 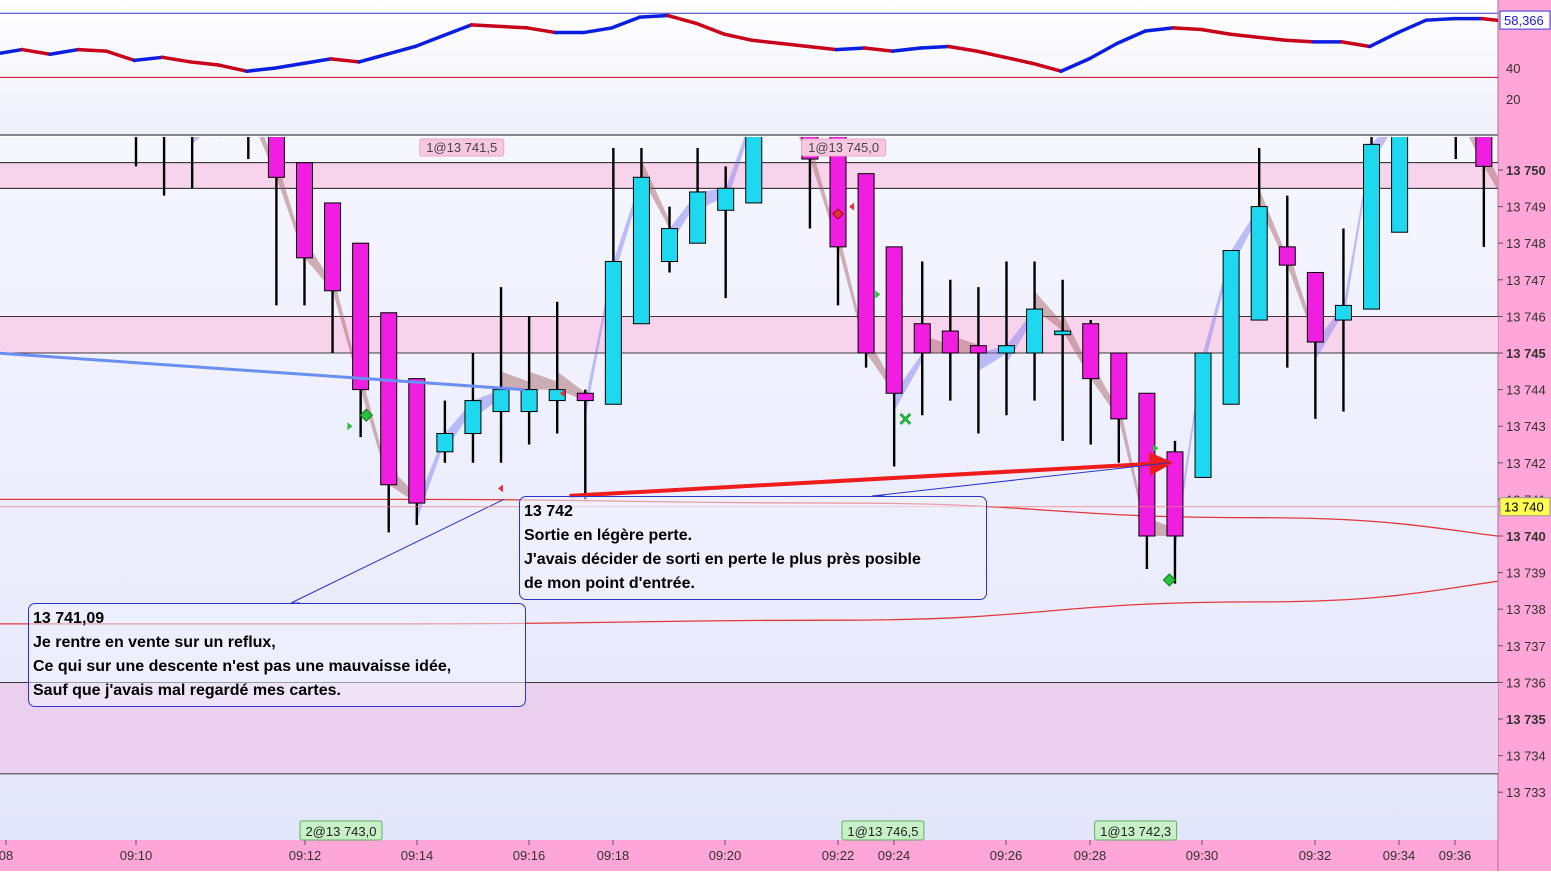 I want to click on trade-label-1: 1@13 745,0, so click(x=844, y=147).